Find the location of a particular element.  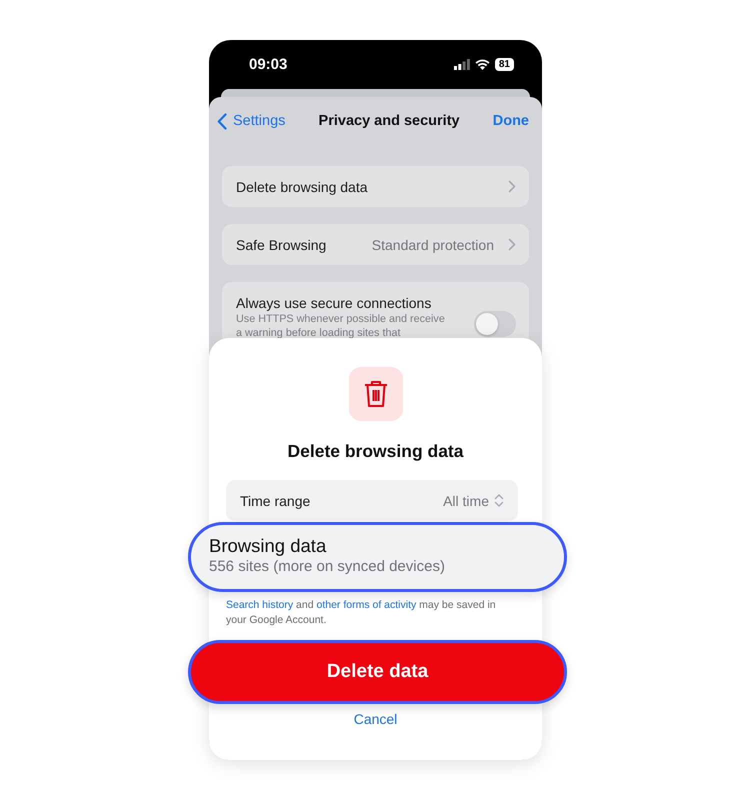

back-button: Settings is located at coordinates (251, 121).